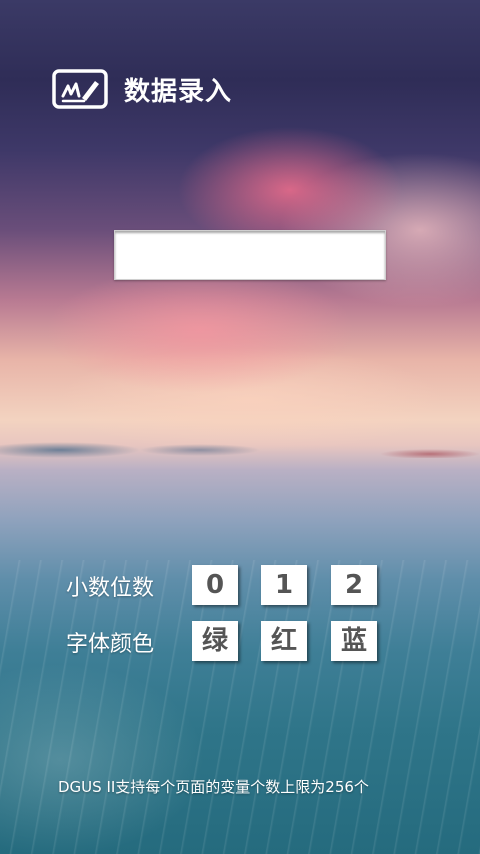 The width and height of the screenshot is (480, 854). I want to click on font-color-row: 字体颜色, so click(129, 642).